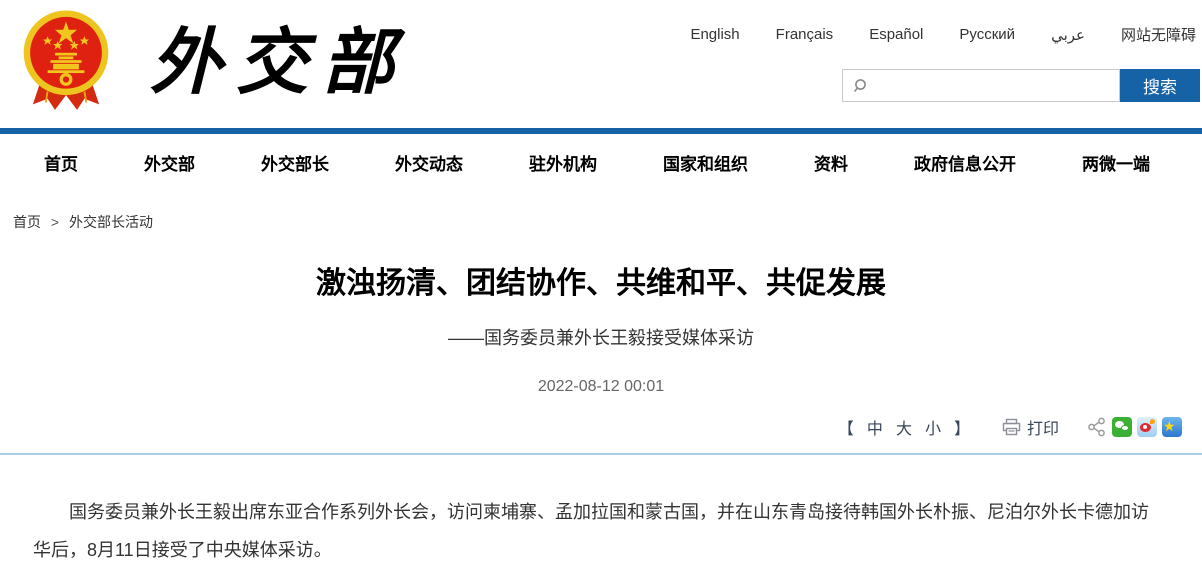  Describe the element at coordinates (1068, 35) in the screenshot. I see `lang-link-arabic: عربي` at that location.